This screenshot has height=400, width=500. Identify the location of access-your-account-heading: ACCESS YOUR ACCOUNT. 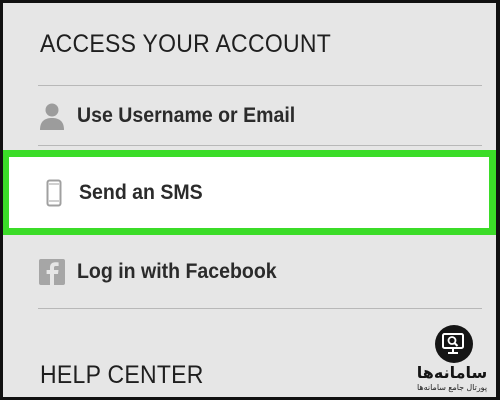
(186, 44).